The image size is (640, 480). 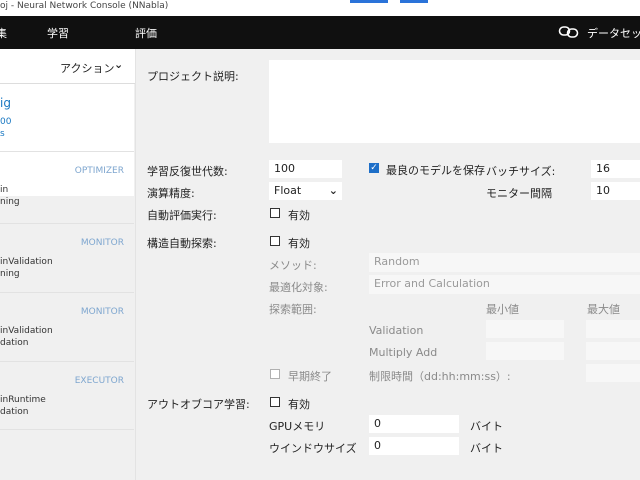 What do you see at coordinates (305, 169) in the screenshot?
I see `epochs-input: 100` at bounding box center [305, 169].